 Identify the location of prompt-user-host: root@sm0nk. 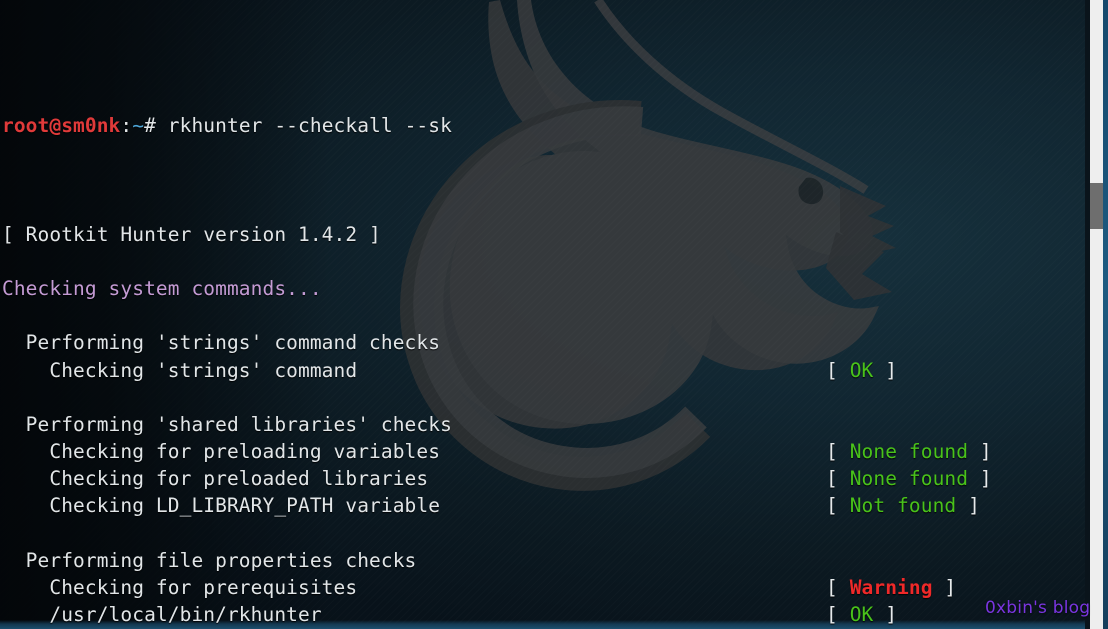
(61, 125).